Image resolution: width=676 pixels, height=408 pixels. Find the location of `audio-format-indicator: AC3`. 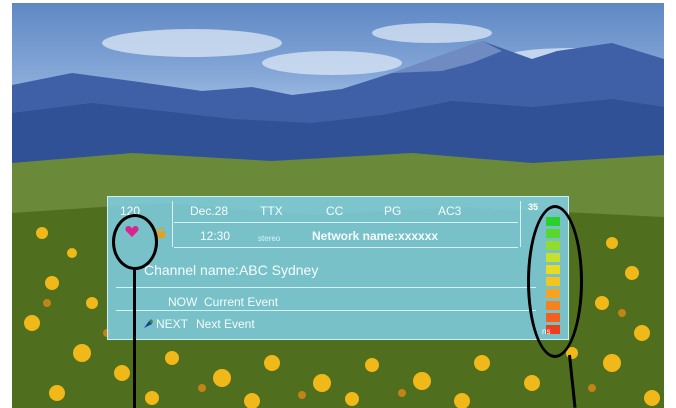

audio-format-indicator: AC3 is located at coordinates (450, 211).